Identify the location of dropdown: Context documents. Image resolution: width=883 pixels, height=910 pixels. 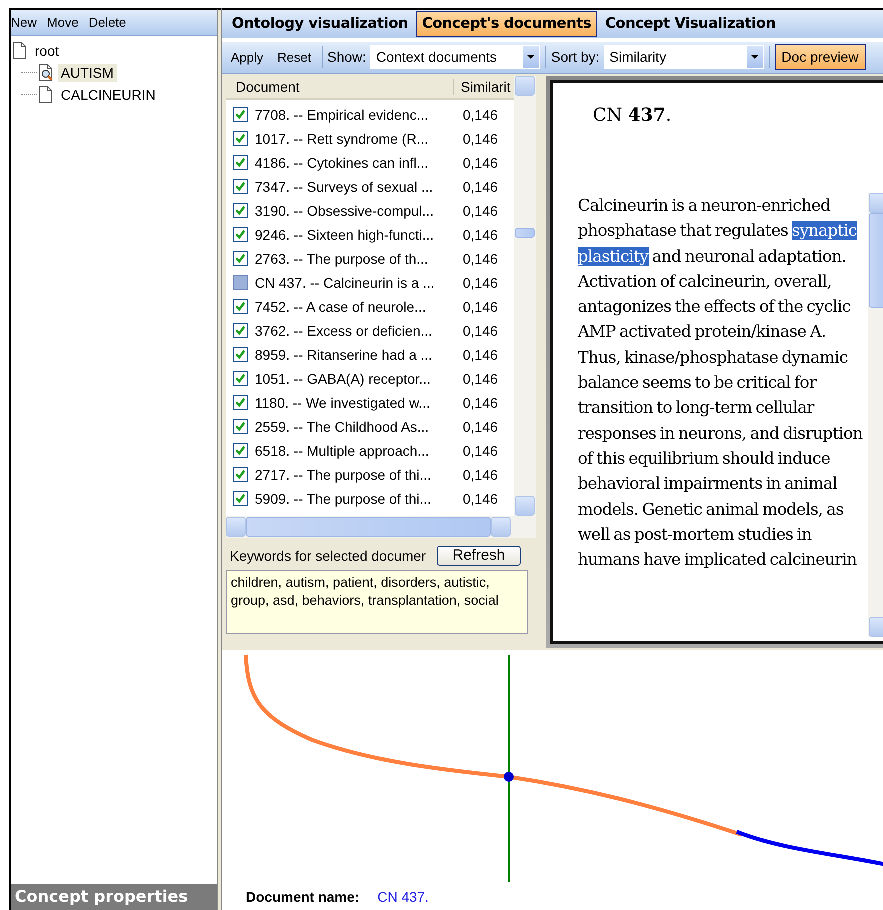
(455, 57).